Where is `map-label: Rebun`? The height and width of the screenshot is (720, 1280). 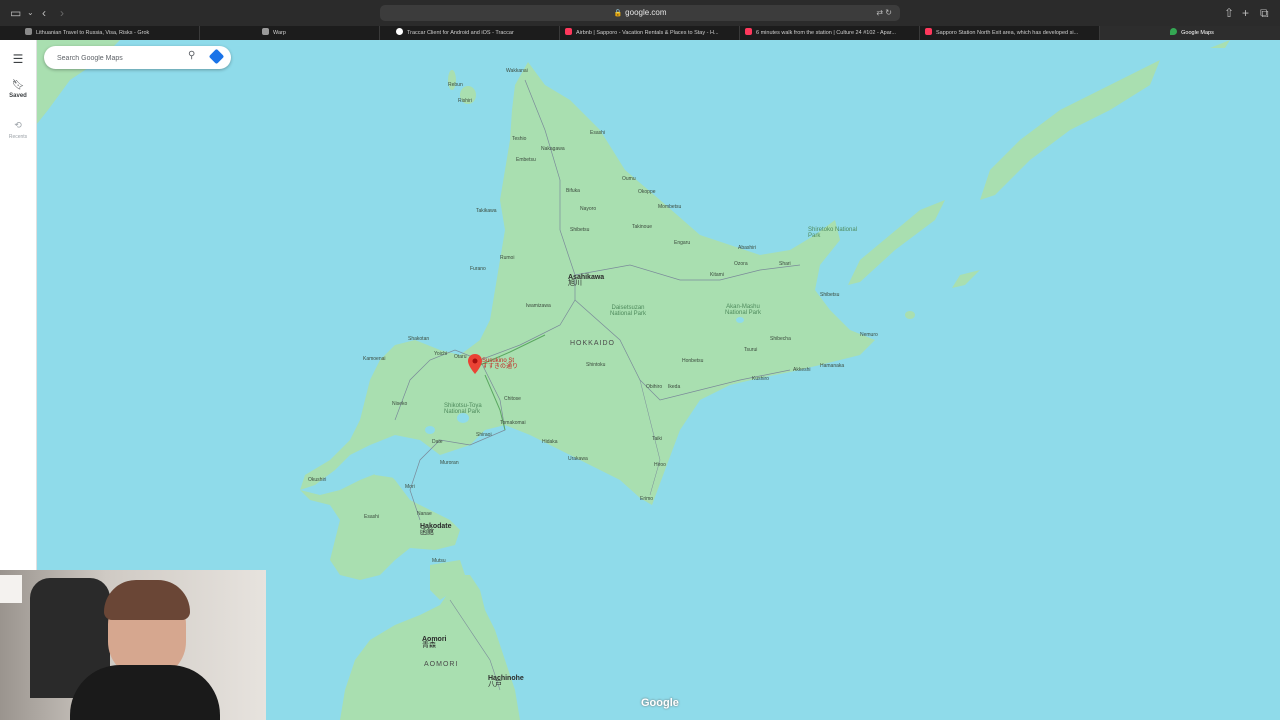 map-label: Rebun is located at coordinates (455, 85).